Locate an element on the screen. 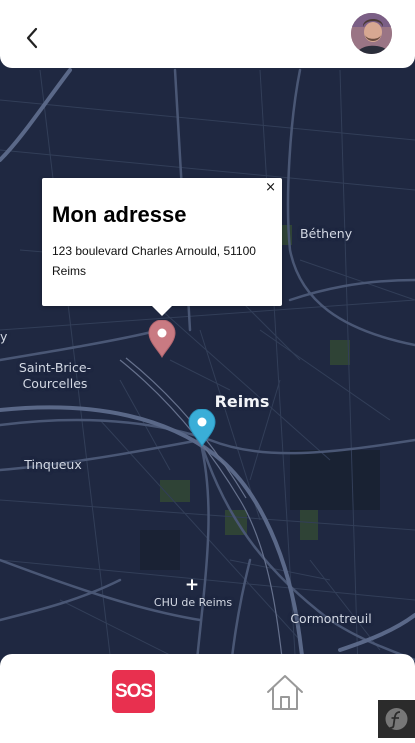 This screenshot has width=415, height=743. popup-title: Mon adresse is located at coordinates (119, 214).